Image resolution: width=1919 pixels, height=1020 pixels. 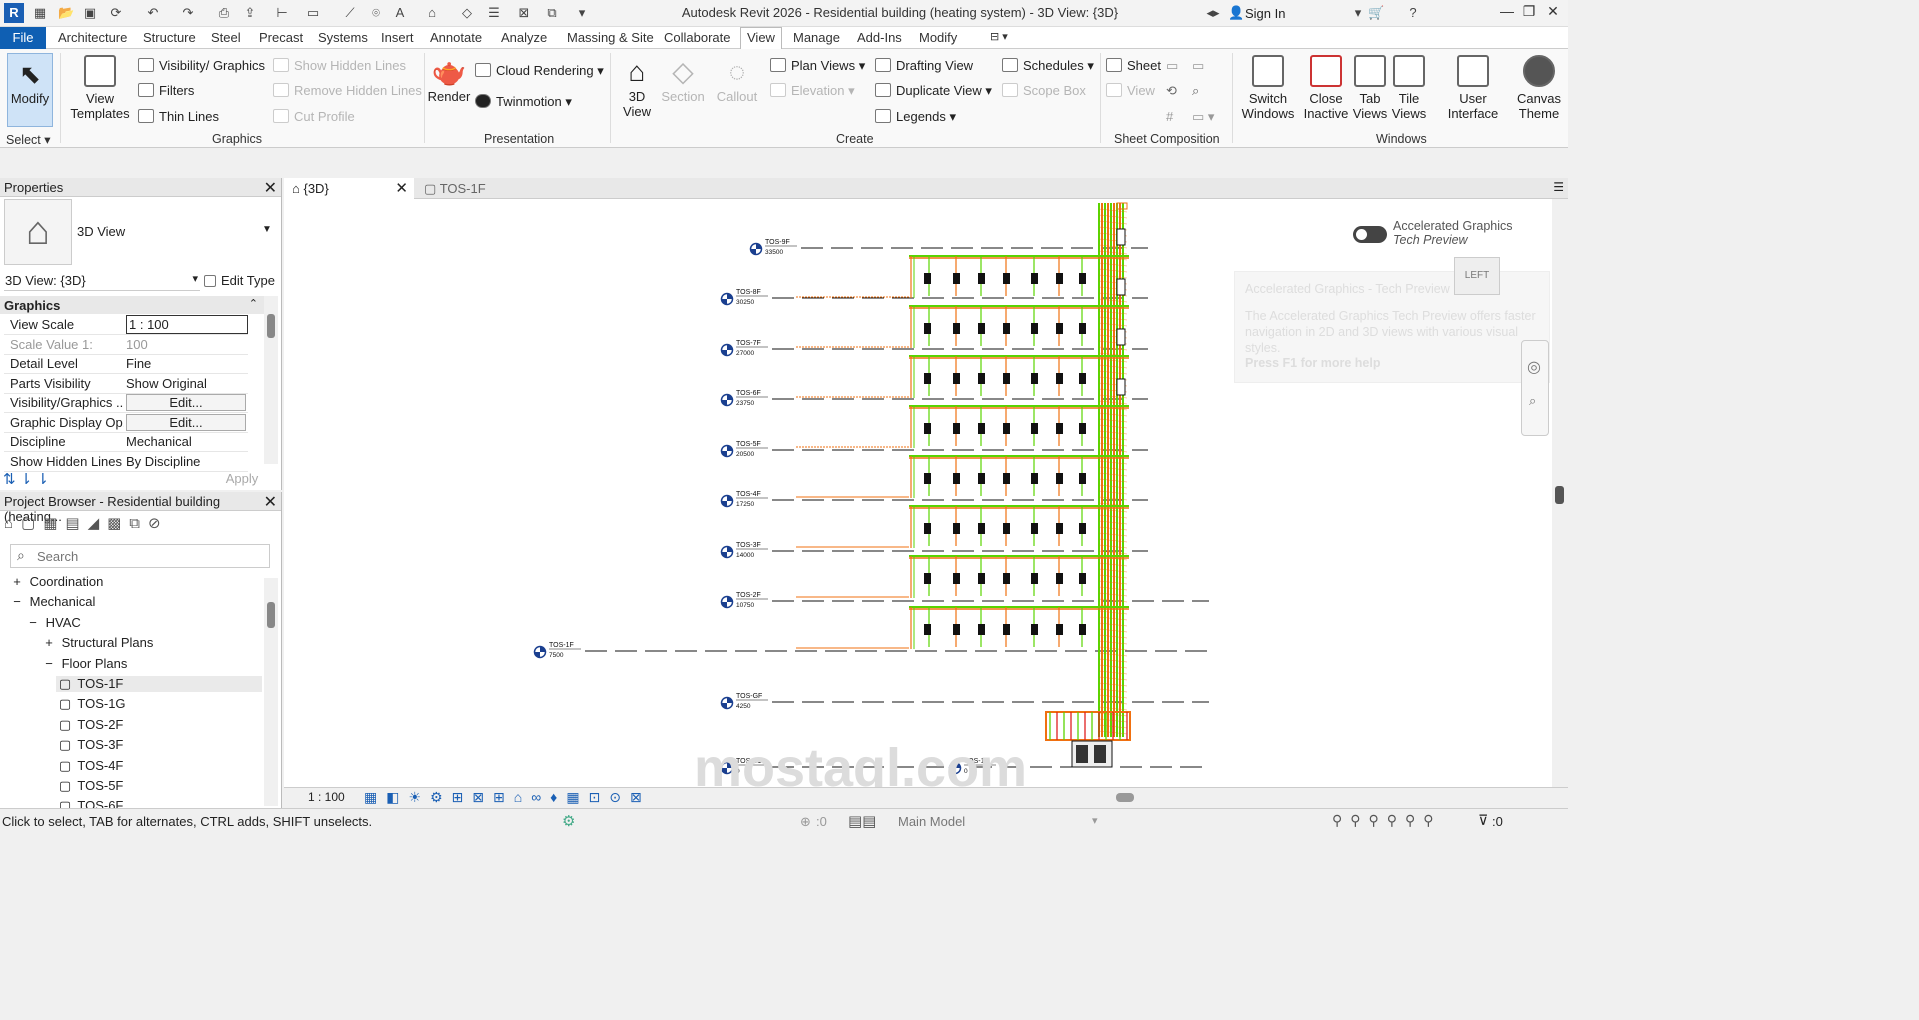 What do you see at coordinates (271, 326) in the screenshot?
I see `properties-scroll-thumb` at bounding box center [271, 326].